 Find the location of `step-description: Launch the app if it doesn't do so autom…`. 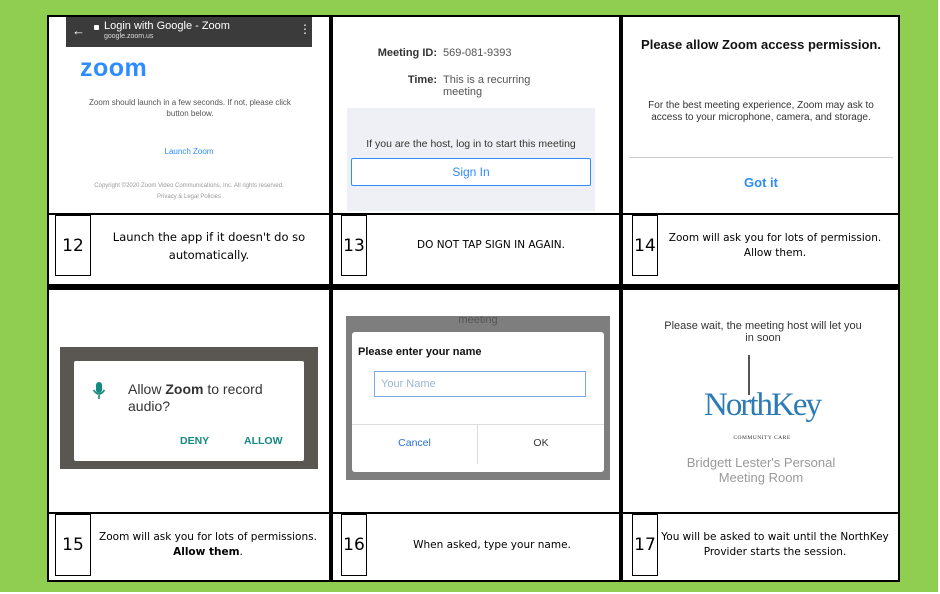

step-description: Launch the app if it doesn't do so autom… is located at coordinates (209, 245).